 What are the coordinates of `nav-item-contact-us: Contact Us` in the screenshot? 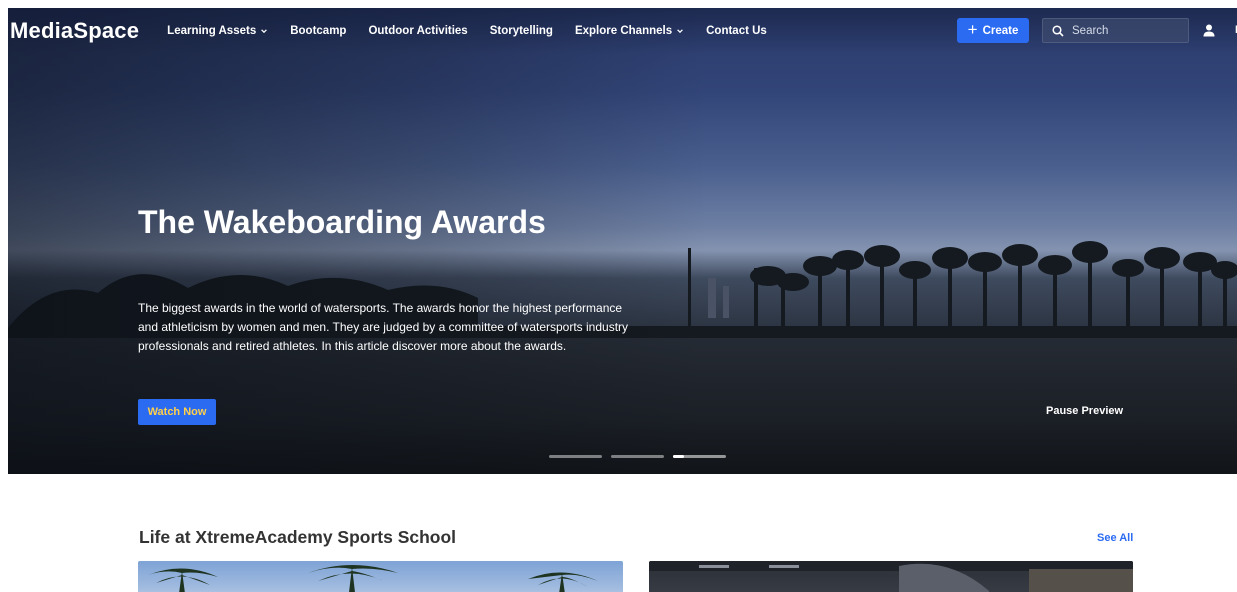 It's located at (736, 31).